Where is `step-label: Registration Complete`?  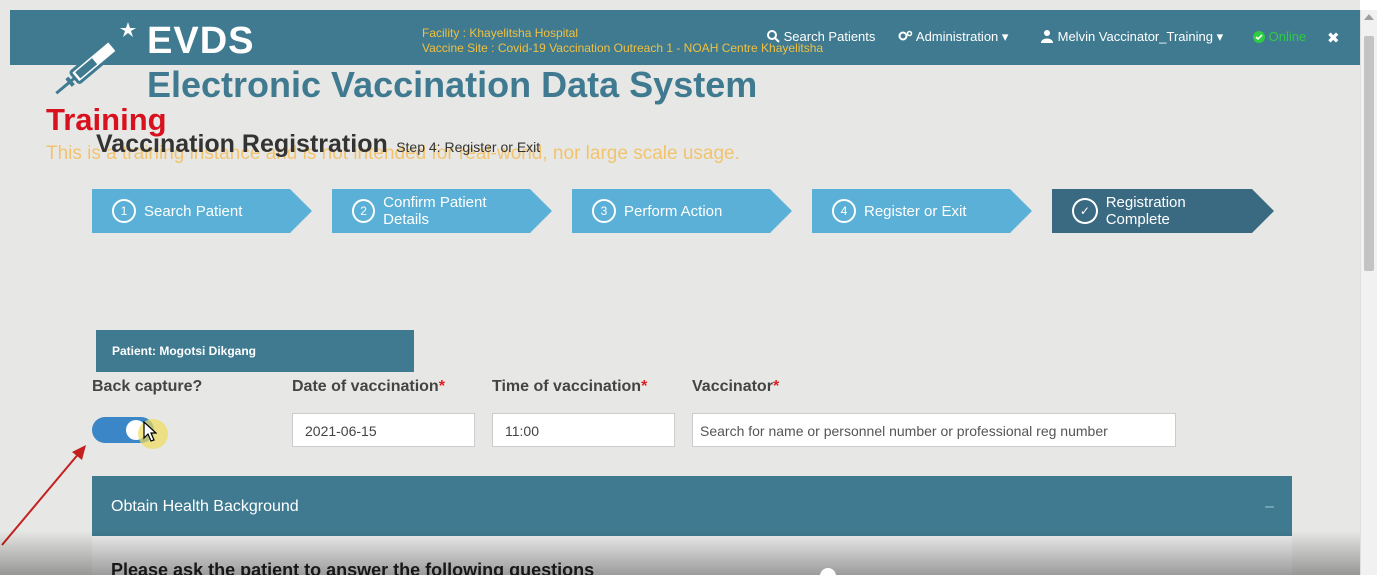 step-label: Registration Complete is located at coordinates (1145, 211).